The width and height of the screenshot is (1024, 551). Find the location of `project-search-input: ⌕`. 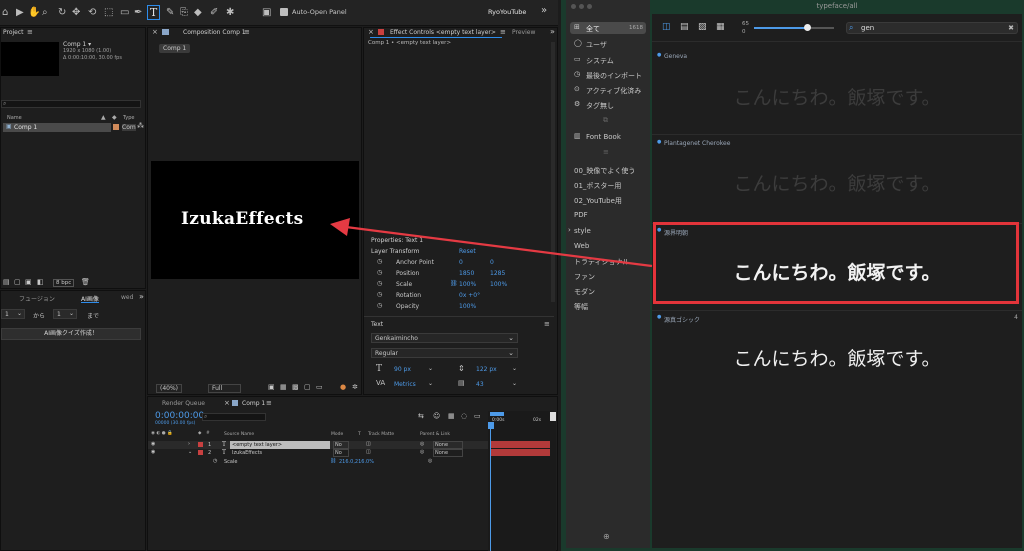

project-search-input: ⌕ is located at coordinates (71, 104).